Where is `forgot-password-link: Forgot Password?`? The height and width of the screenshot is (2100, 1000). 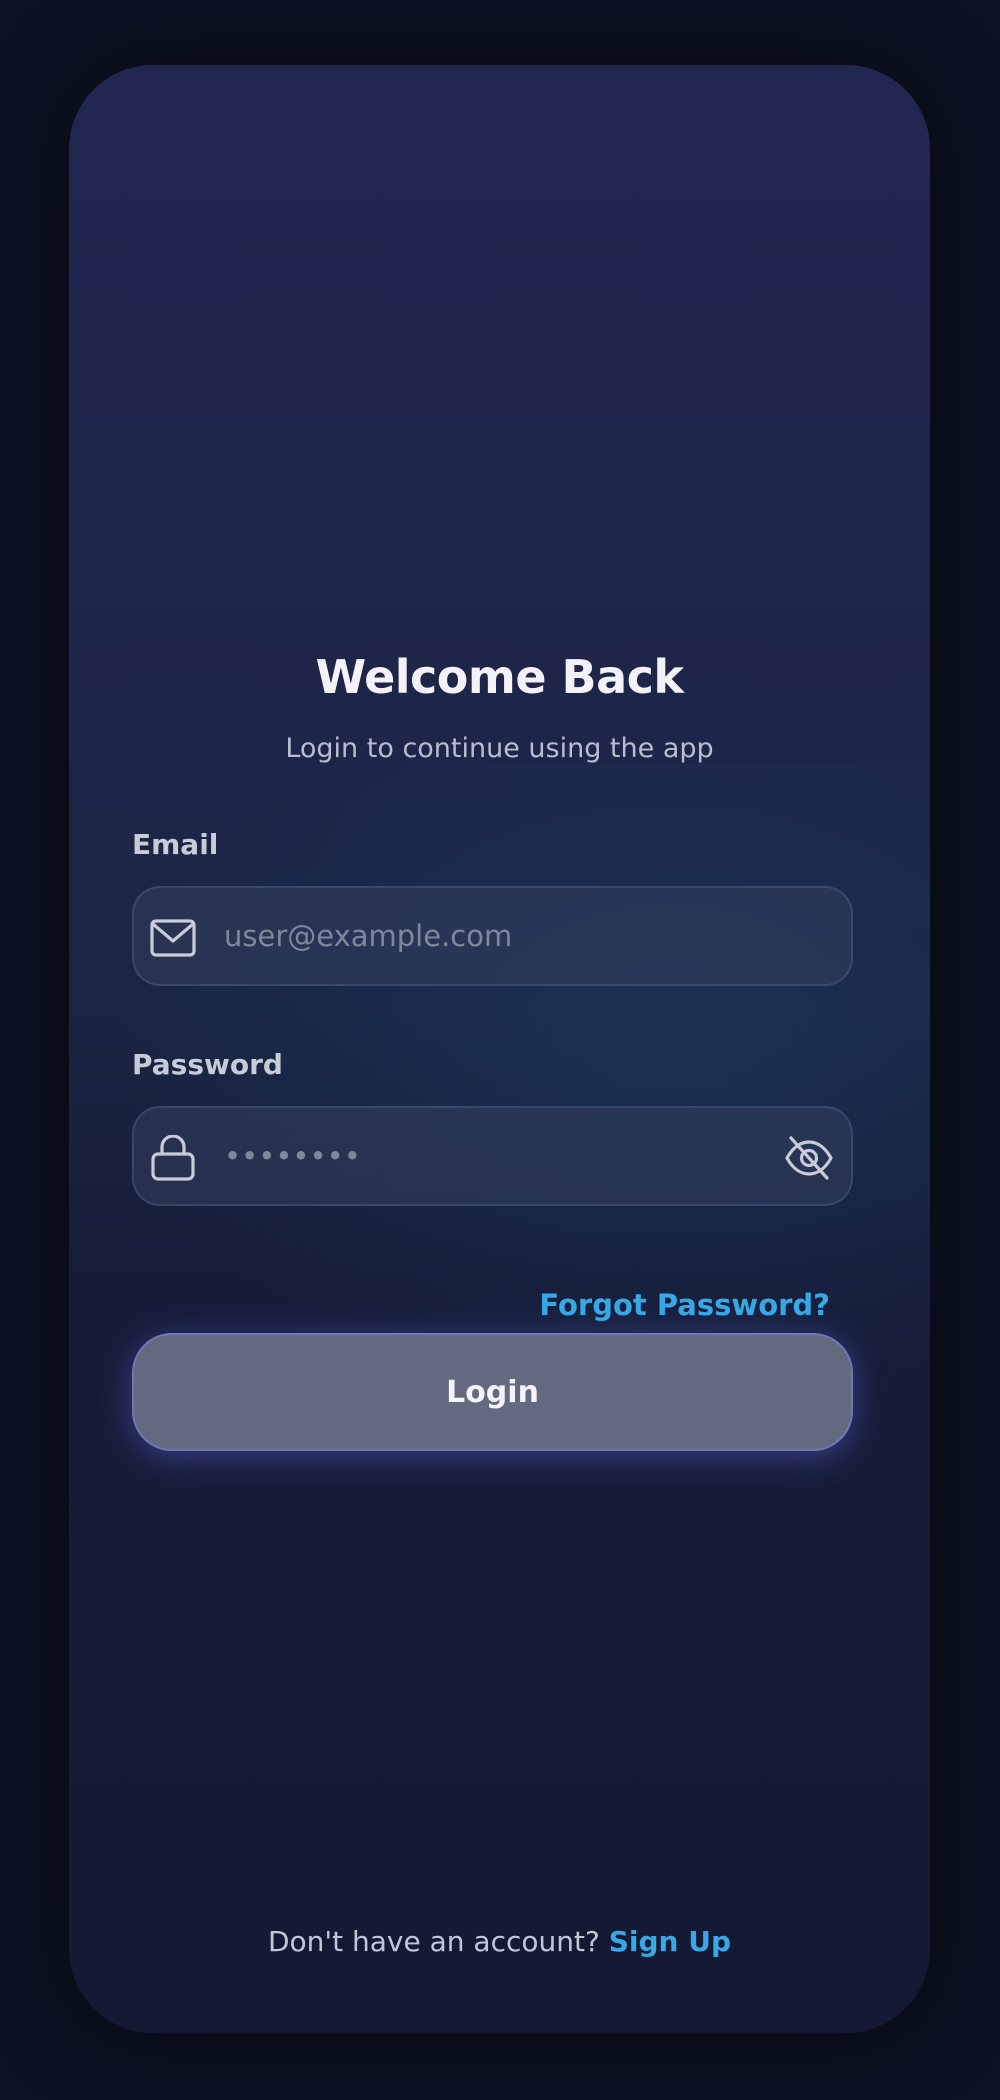 forgot-password-link: Forgot Password? is located at coordinates (684, 1305).